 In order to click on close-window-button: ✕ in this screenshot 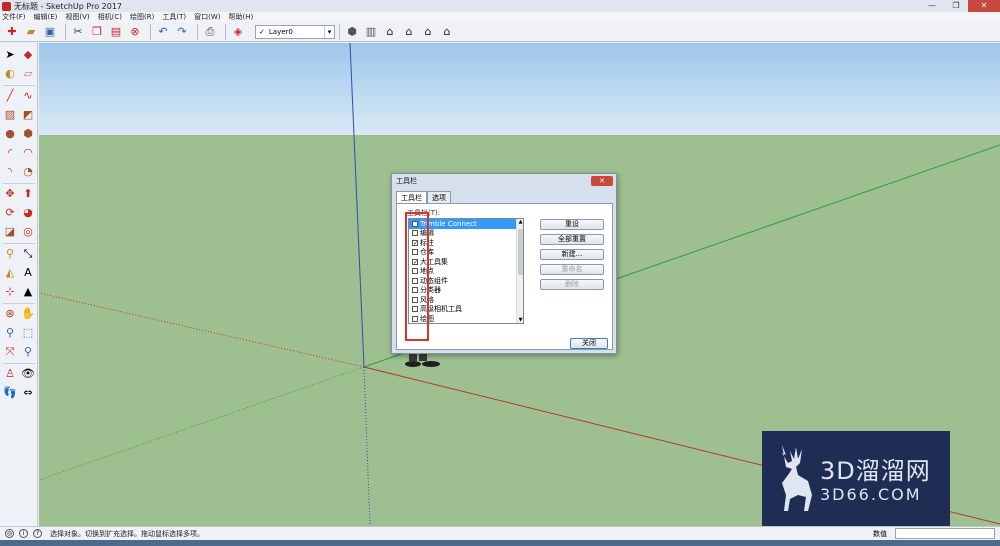, I will do `click(984, 6)`.